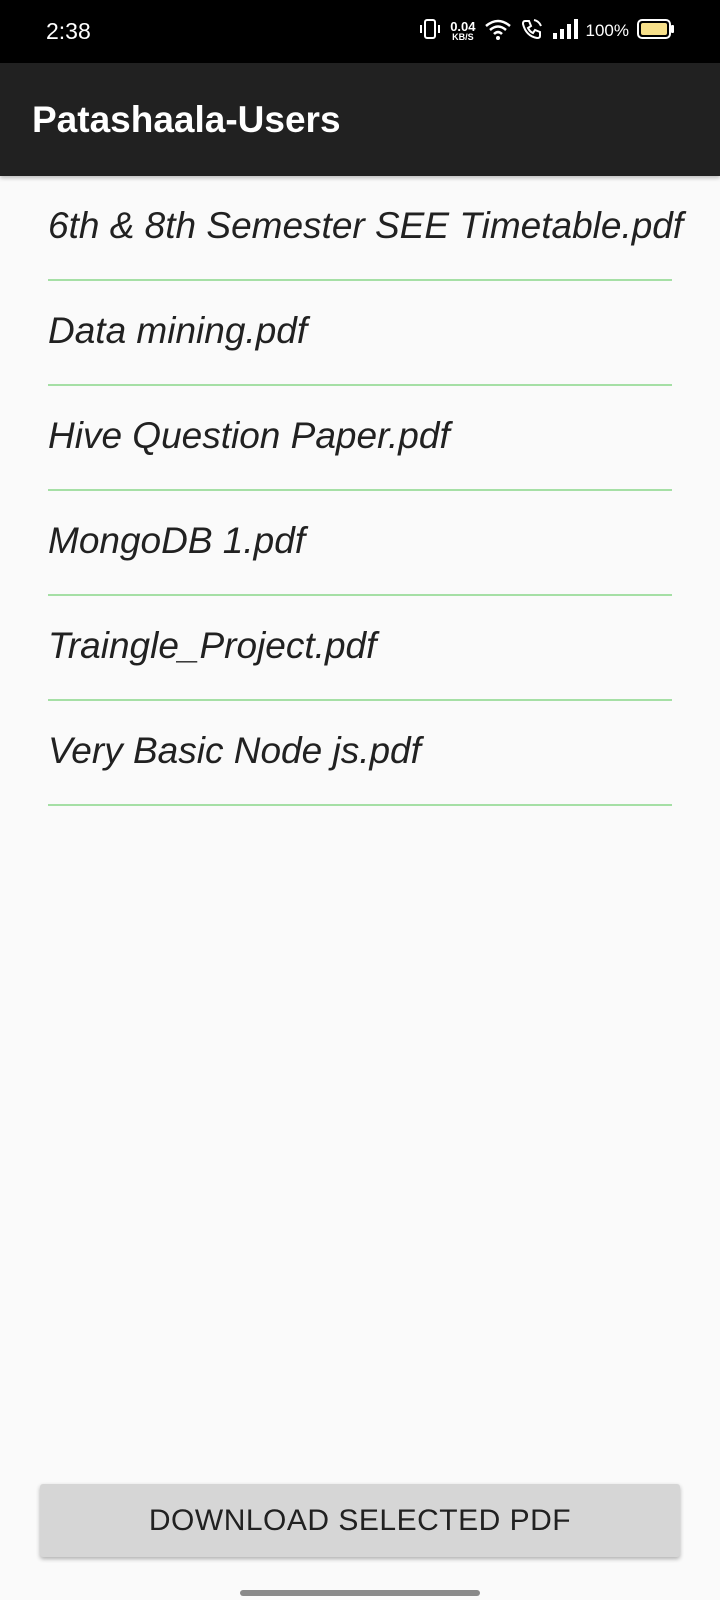 Image resolution: width=720 pixels, height=1600 pixels. Describe the element at coordinates (360, 1520) in the screenshot. I see `download-selected-pdf-button: DOWNLOAD SELECTED PDF` at that location.